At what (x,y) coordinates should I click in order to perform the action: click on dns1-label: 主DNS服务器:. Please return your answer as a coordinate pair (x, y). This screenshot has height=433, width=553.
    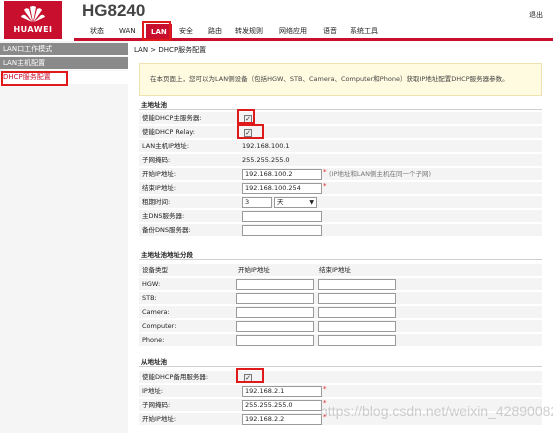
    Looking at the image, I should click on (163, 216).